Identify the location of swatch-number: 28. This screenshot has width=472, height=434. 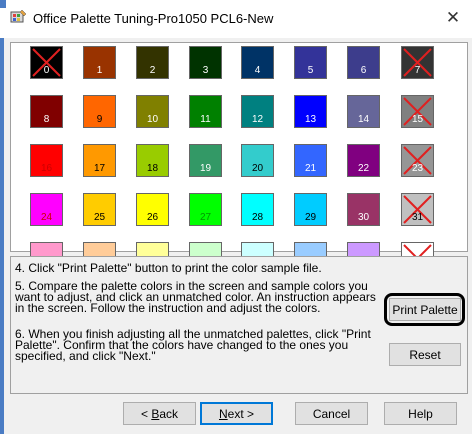
(257, 217).